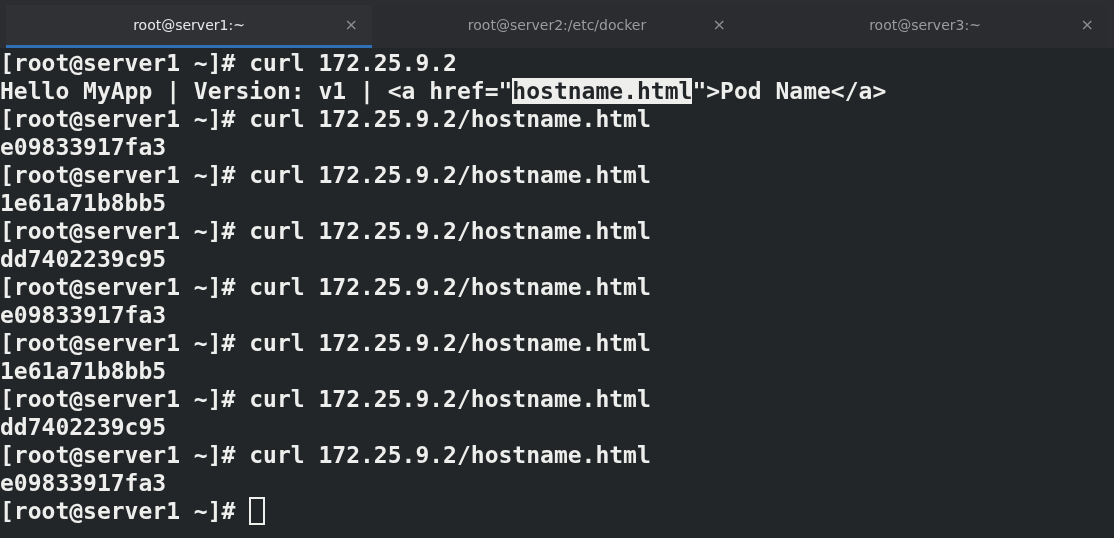 The height and width of the screenshot is (538, 1114). Describe the element at coordinates (228, 63) in the screenshot. I see `terminal-line: [root@server1 ~]# curl 172.25.9.2` at that location.